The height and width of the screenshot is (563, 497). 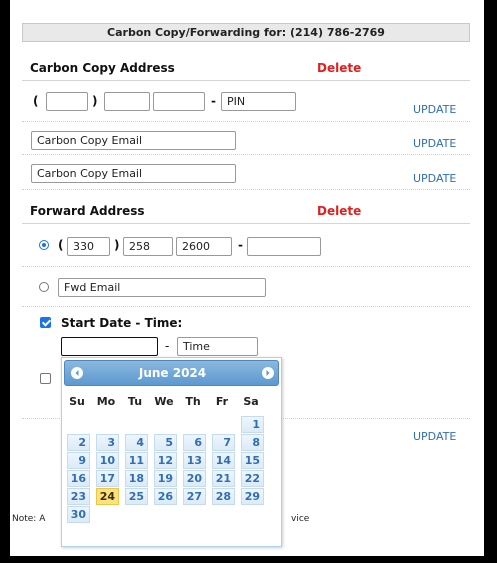 What do you see at coordinates (251, 401) in the screenshot?
I see `weekday-label: Sa` at bounding box center [251, 401].